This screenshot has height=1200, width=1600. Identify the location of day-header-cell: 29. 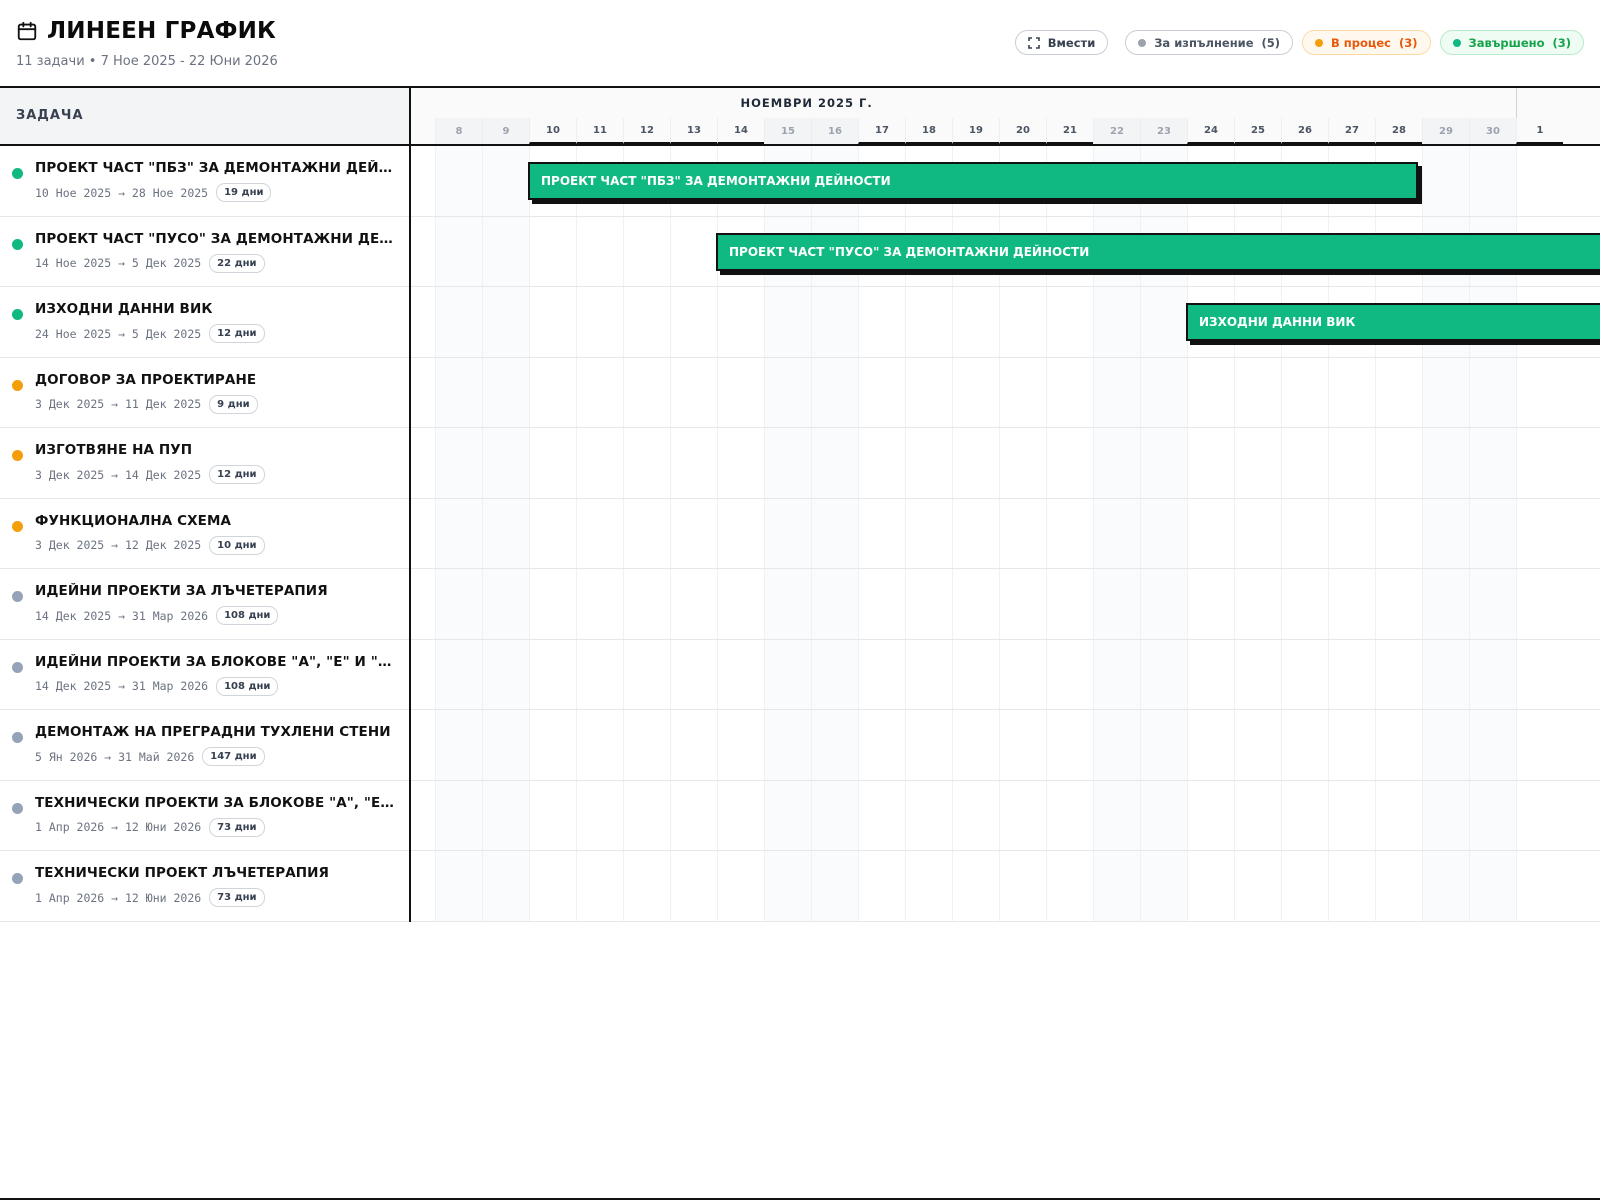
(1445, 131).